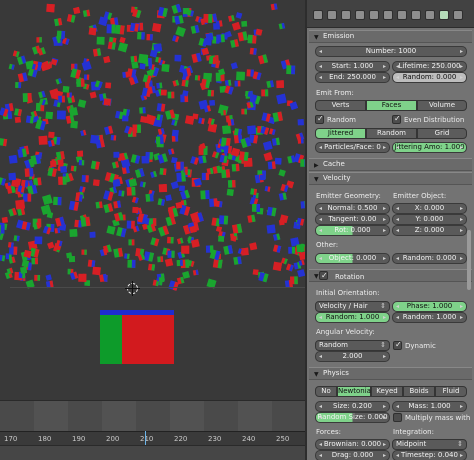 The image size is (474, 460). I want to click on world-icon, so click(346, 15).